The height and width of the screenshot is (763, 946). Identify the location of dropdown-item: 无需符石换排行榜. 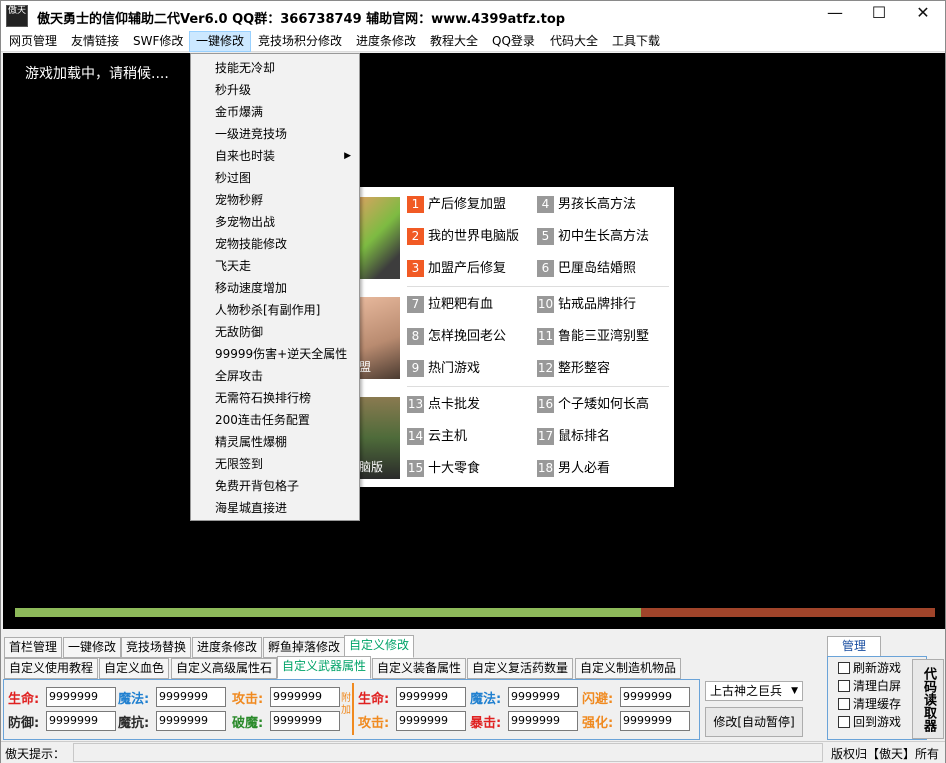
(285, 398).